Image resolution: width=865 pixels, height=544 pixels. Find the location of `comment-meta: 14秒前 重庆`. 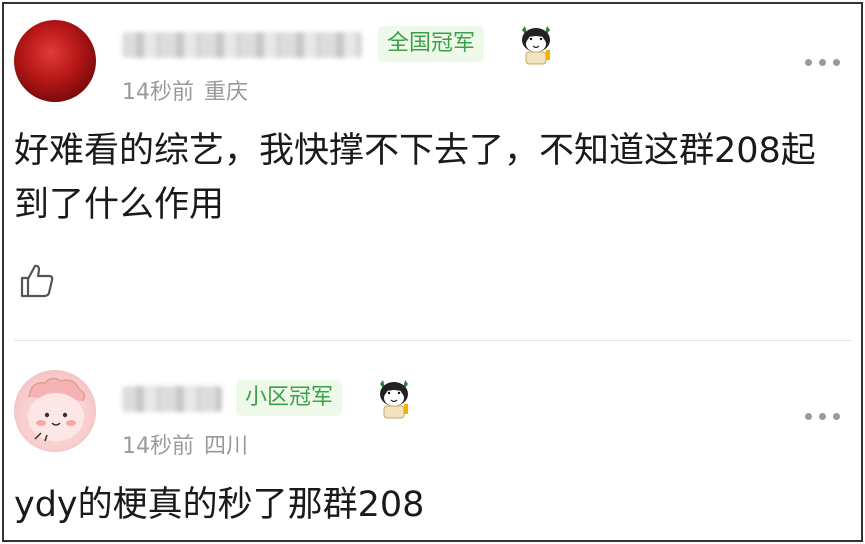

comment-meta: 14秒前 重庆 is located at coordinates (190, 90).